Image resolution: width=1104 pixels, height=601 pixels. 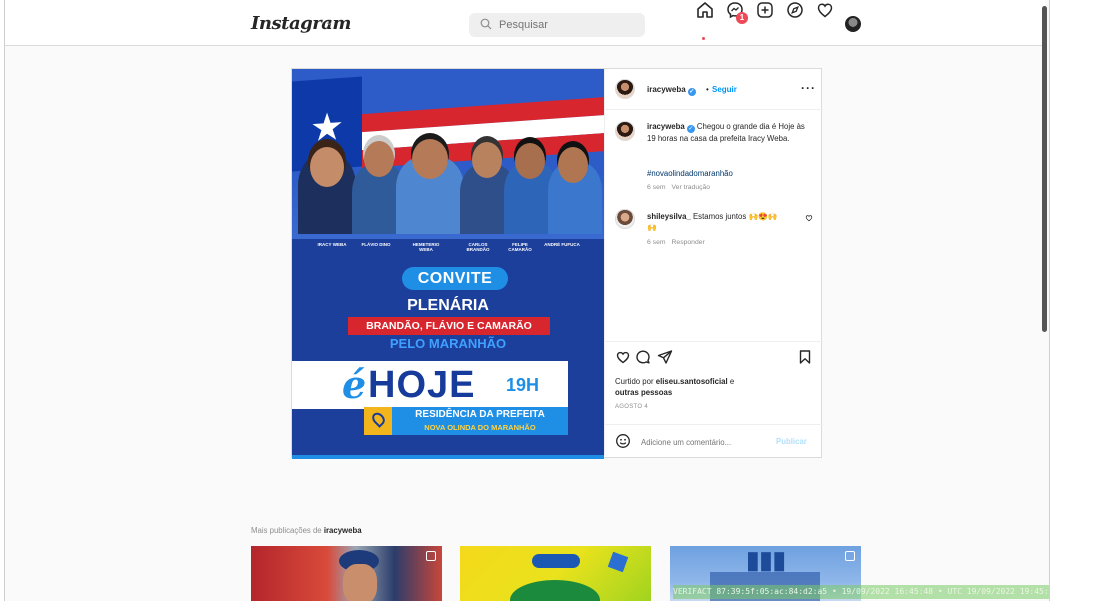 I want to click on explore-icon, so click(x=795, y=10).